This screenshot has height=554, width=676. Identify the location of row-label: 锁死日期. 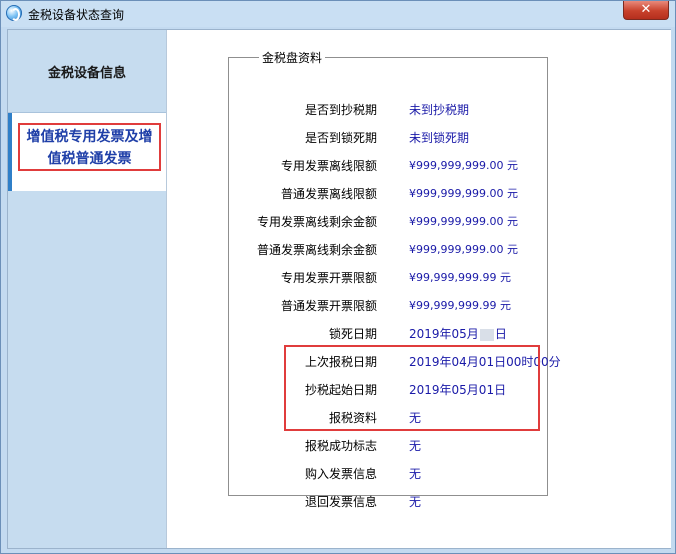
(352, 334).